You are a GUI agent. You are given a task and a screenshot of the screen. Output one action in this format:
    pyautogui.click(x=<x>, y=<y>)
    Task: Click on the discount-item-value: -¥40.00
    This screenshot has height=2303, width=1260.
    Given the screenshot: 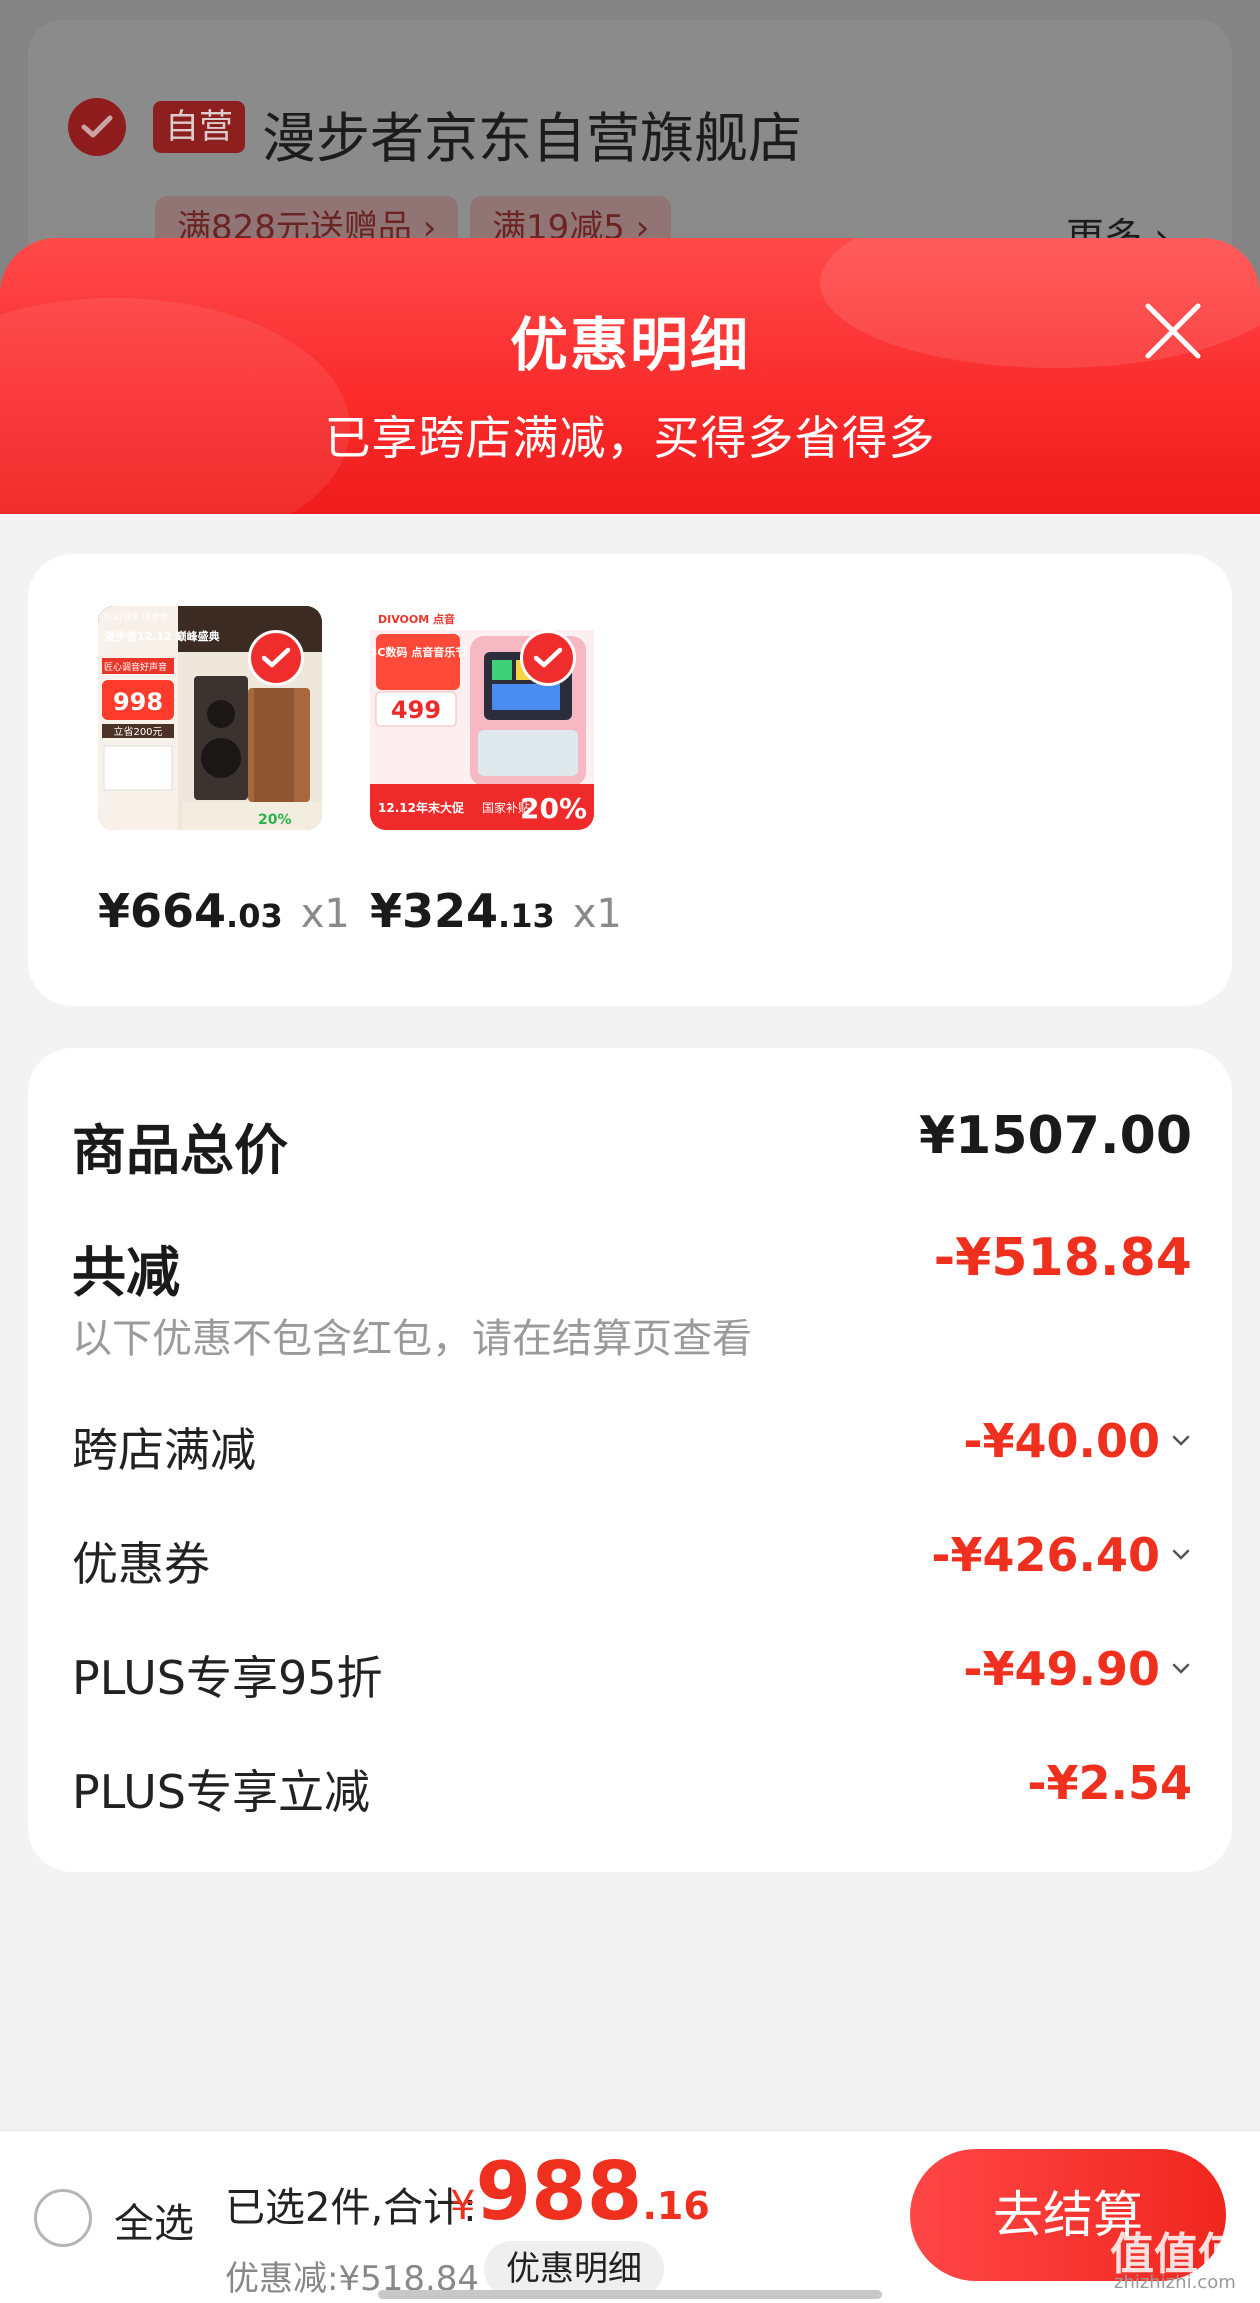 What is the action you would take?
    pyautogui.click(x=1061, y=1441)
    